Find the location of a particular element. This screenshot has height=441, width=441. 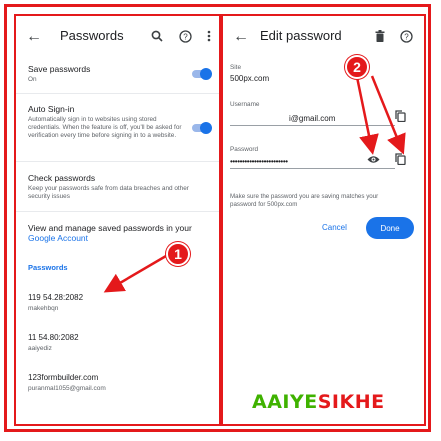

more-options-icon is located at coordinates (209, 36).